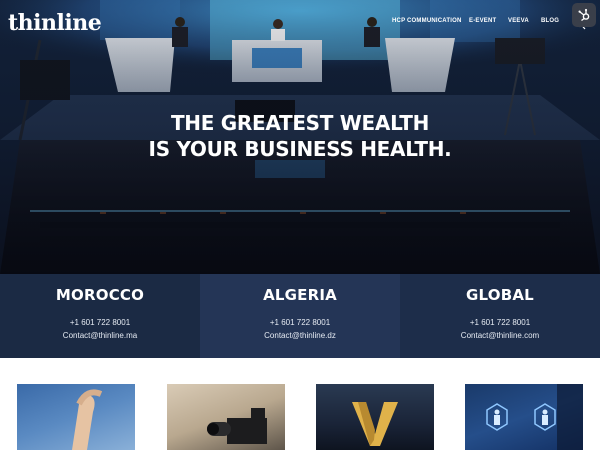  I want to click on region-email: Contact@thinline.dz, so click(300, 335).